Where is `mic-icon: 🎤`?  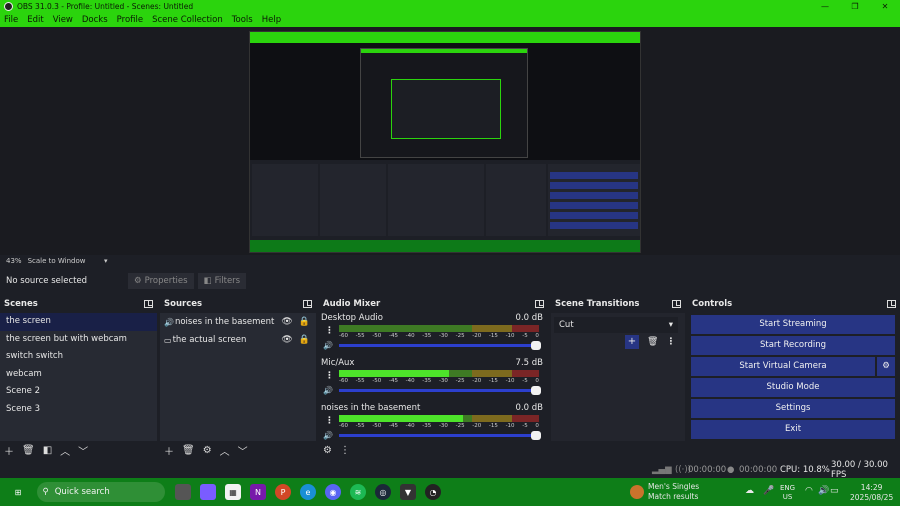
mic-icon: 🎤 is located at coordinates (768, 491).